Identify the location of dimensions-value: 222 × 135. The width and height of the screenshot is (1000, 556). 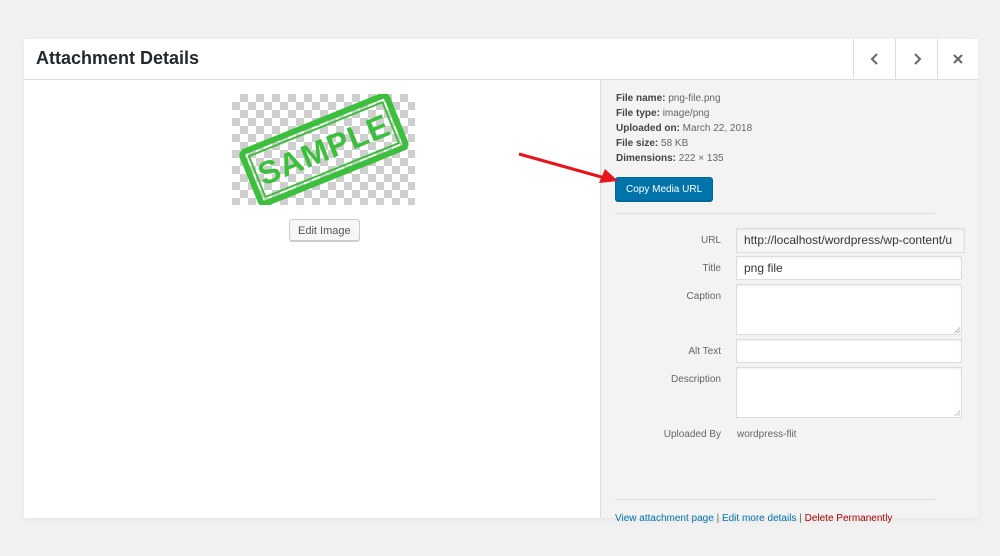
(701, 158).